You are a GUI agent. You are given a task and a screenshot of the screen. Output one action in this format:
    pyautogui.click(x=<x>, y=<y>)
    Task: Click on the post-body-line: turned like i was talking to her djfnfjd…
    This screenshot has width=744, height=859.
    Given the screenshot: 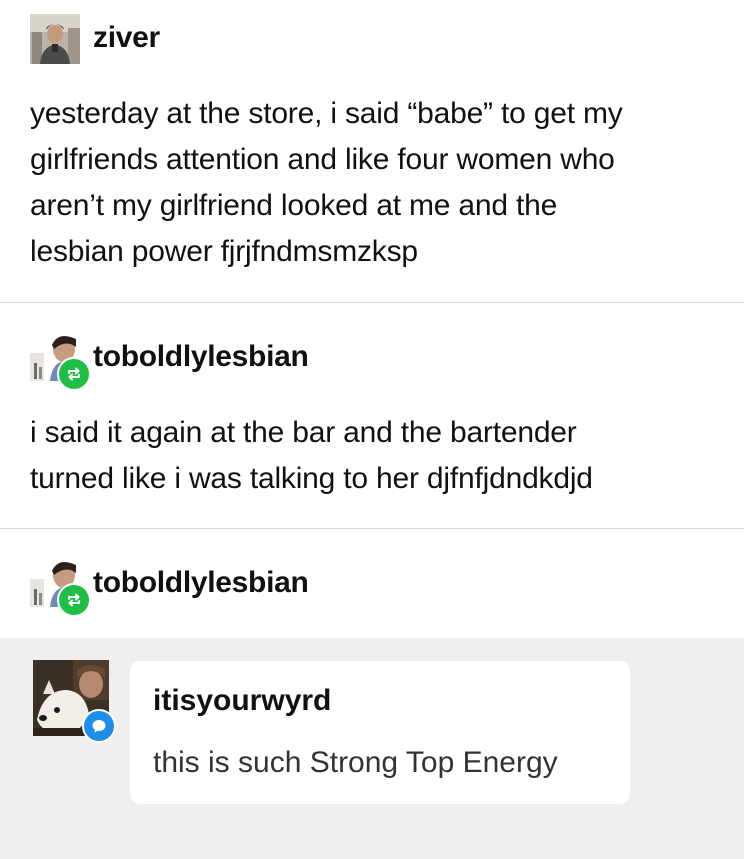 What is the action you would take?
    pyautogui.click(x=311, y=478)
    